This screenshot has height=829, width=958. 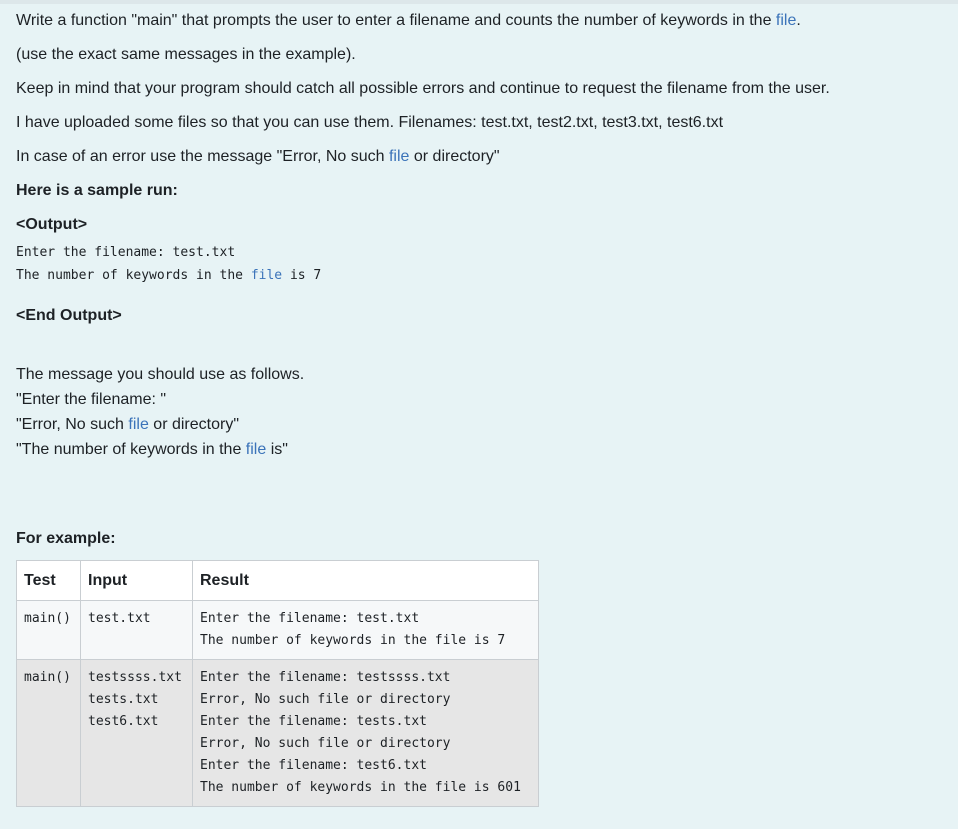 I want to click on table-header-row: Test Input Result, so click(x=277, y=580).